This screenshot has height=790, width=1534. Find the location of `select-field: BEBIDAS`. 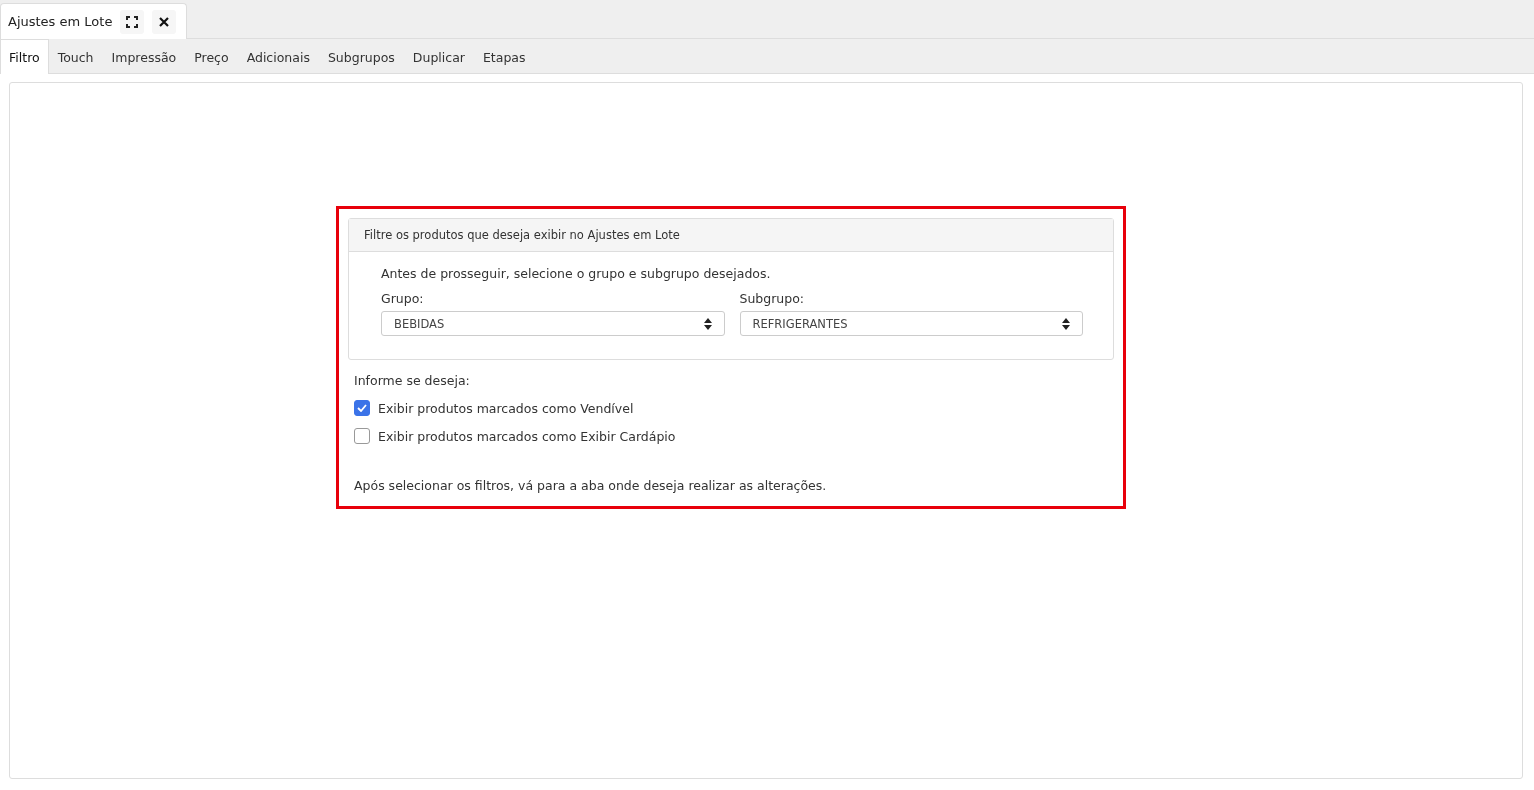

select-field: BEBIDAS is located at coordinates (553, 323).